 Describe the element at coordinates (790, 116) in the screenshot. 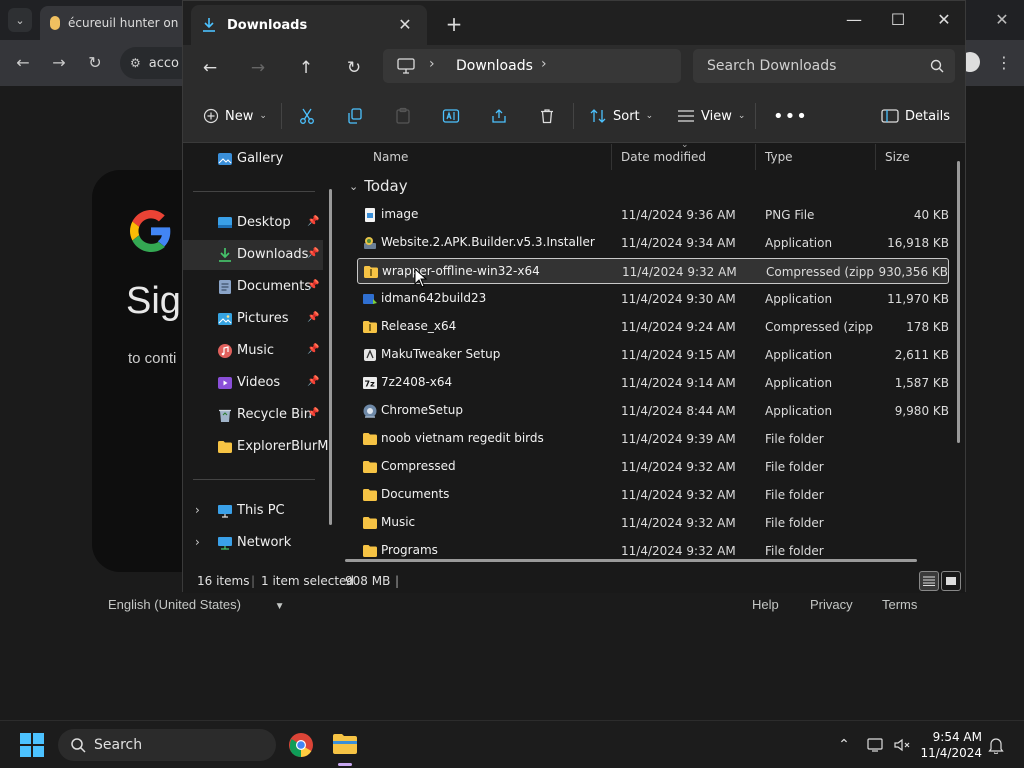

I see `more-options-icon: •••` at that location.